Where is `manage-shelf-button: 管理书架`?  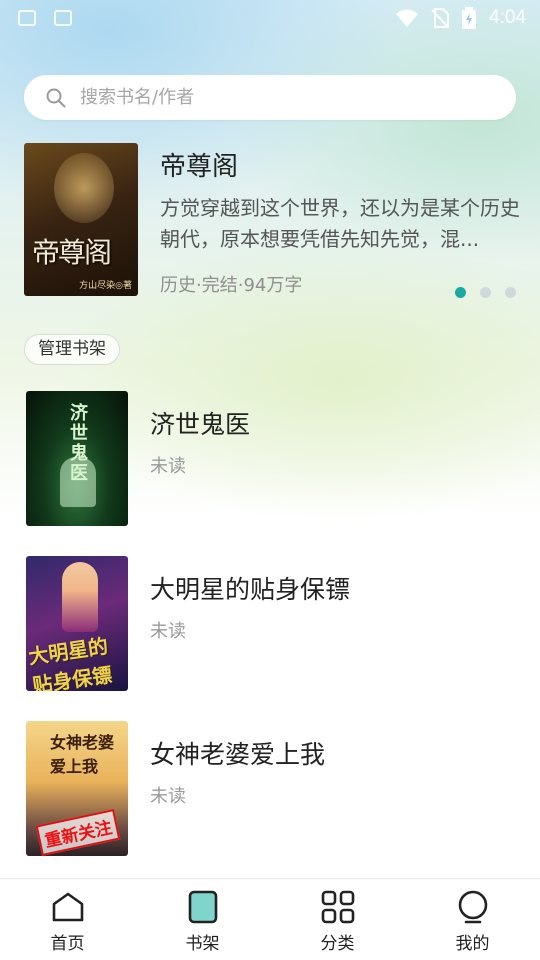 manage-shelf-button: 管理书架 is located at coordinates (72, 349).